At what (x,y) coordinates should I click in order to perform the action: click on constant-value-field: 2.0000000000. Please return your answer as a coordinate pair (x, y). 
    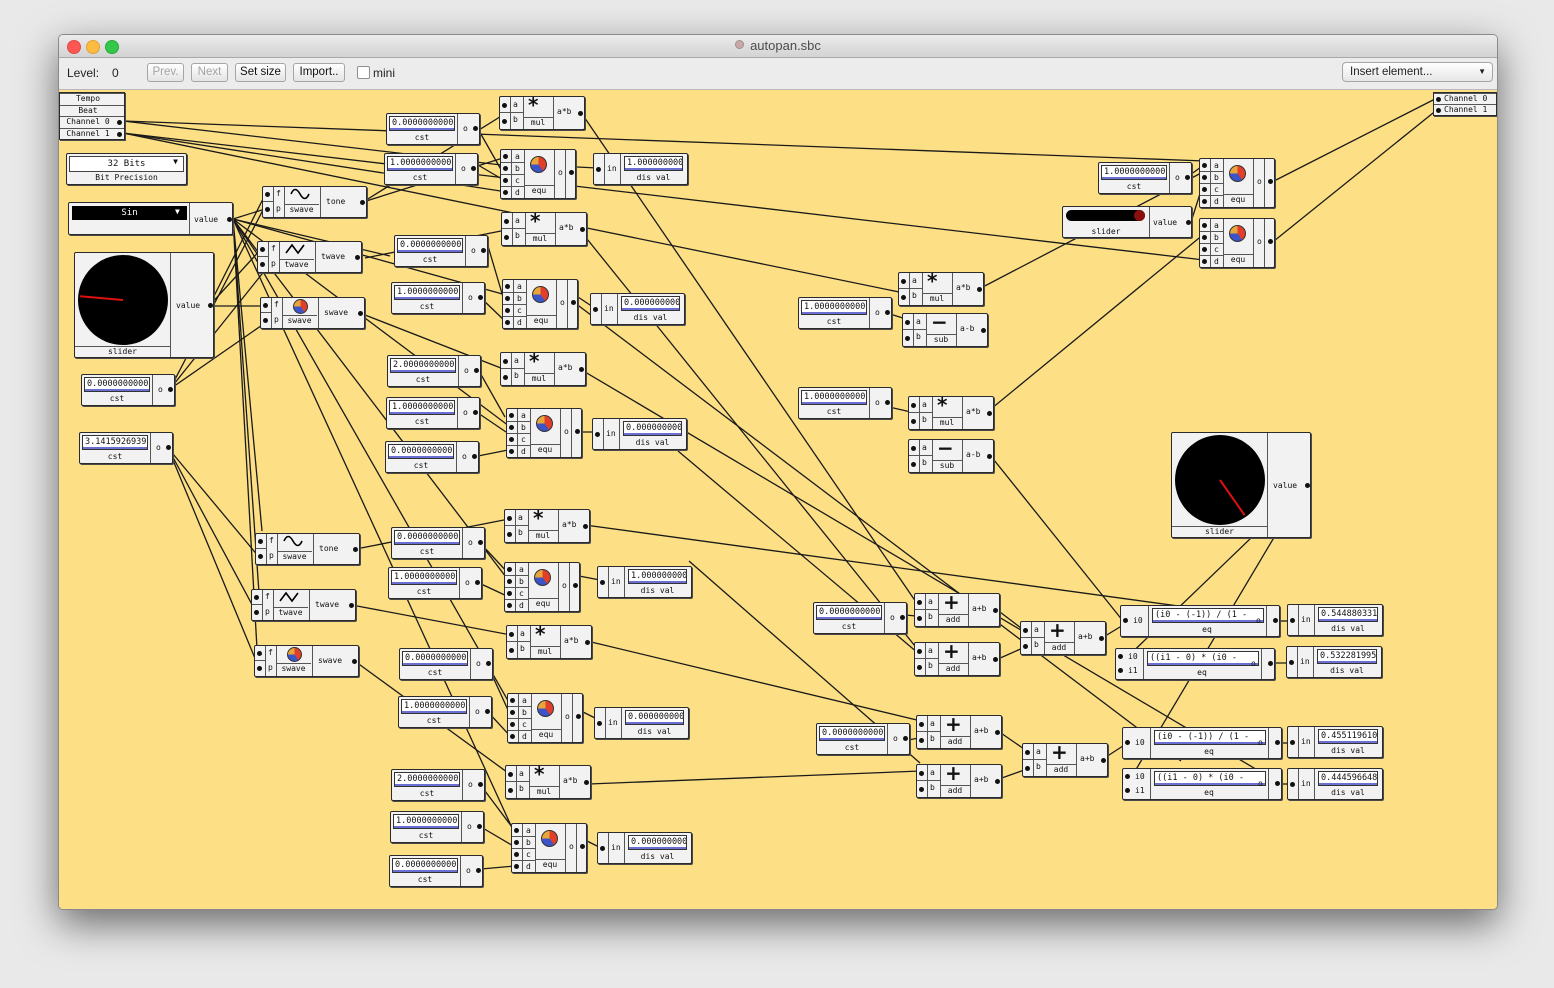
    Looking at the image, I should click on (427, 779).